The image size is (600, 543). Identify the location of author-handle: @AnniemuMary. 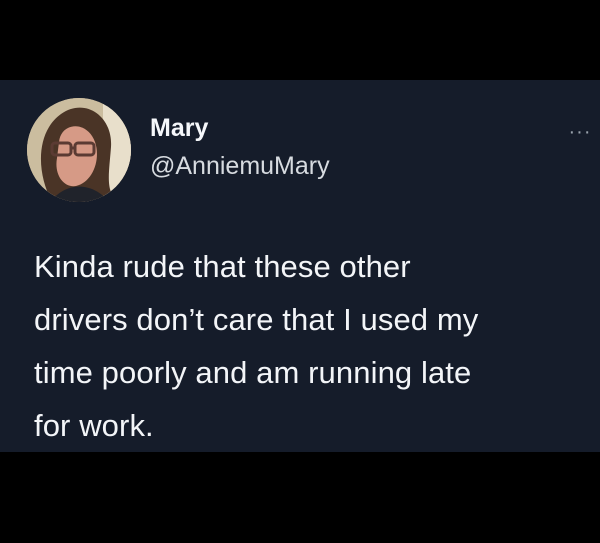
(240, 166).